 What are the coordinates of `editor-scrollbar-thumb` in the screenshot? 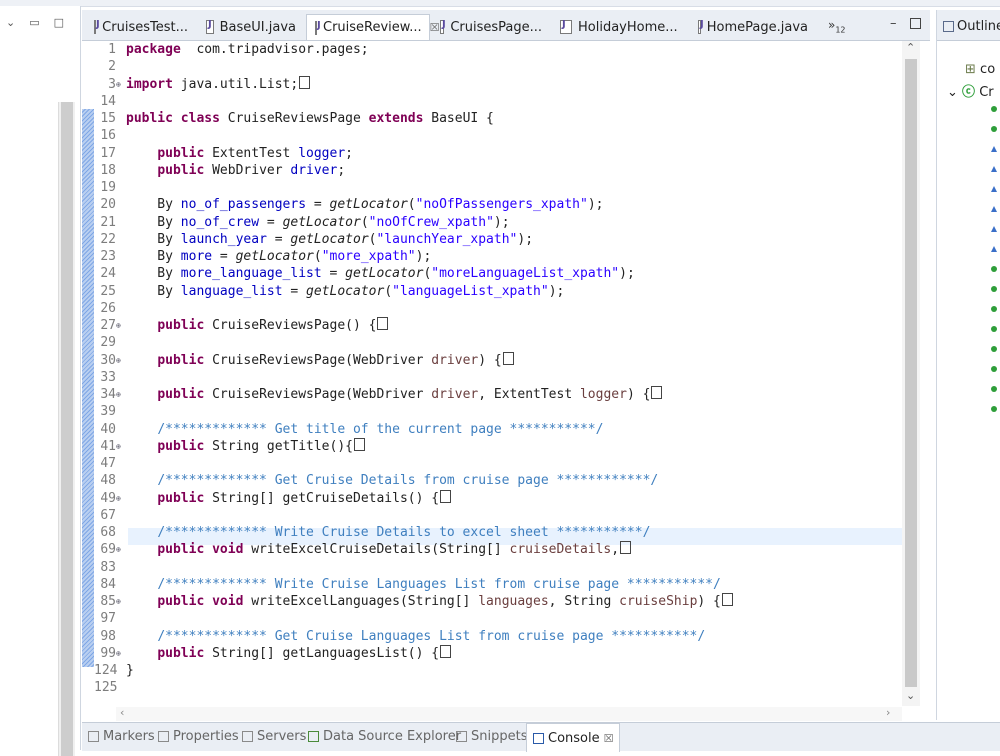 It's located at (911, 373).